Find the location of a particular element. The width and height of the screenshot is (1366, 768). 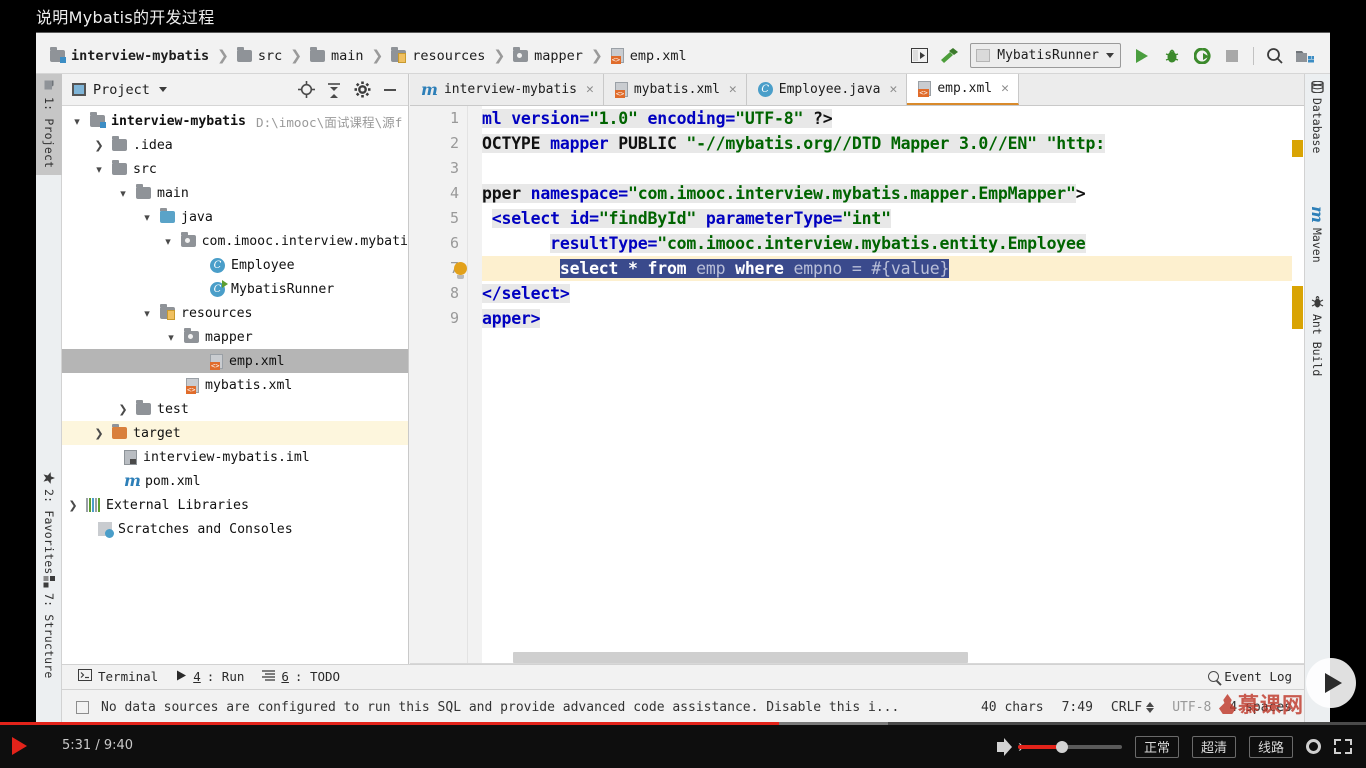

gear-icon is located at coordinates (362, 90).